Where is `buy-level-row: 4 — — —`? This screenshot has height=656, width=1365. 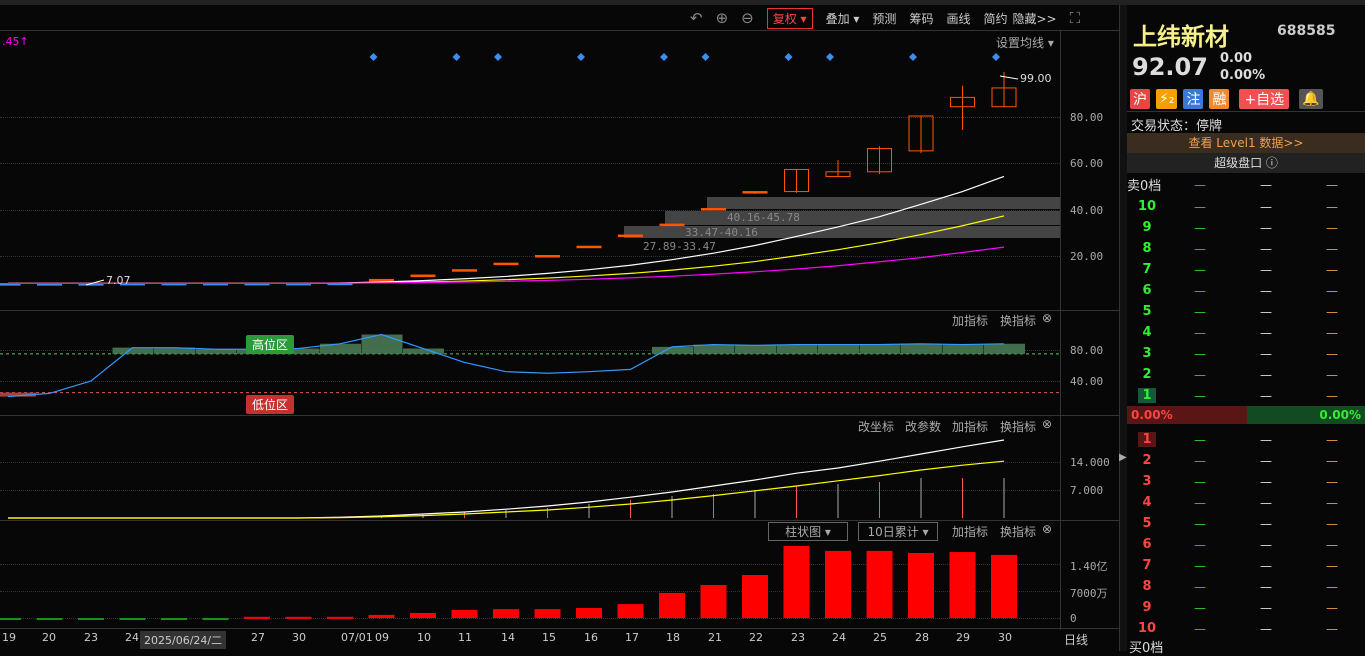 buy-level-row: 4 — — — is located at coordinates (1246, 502).